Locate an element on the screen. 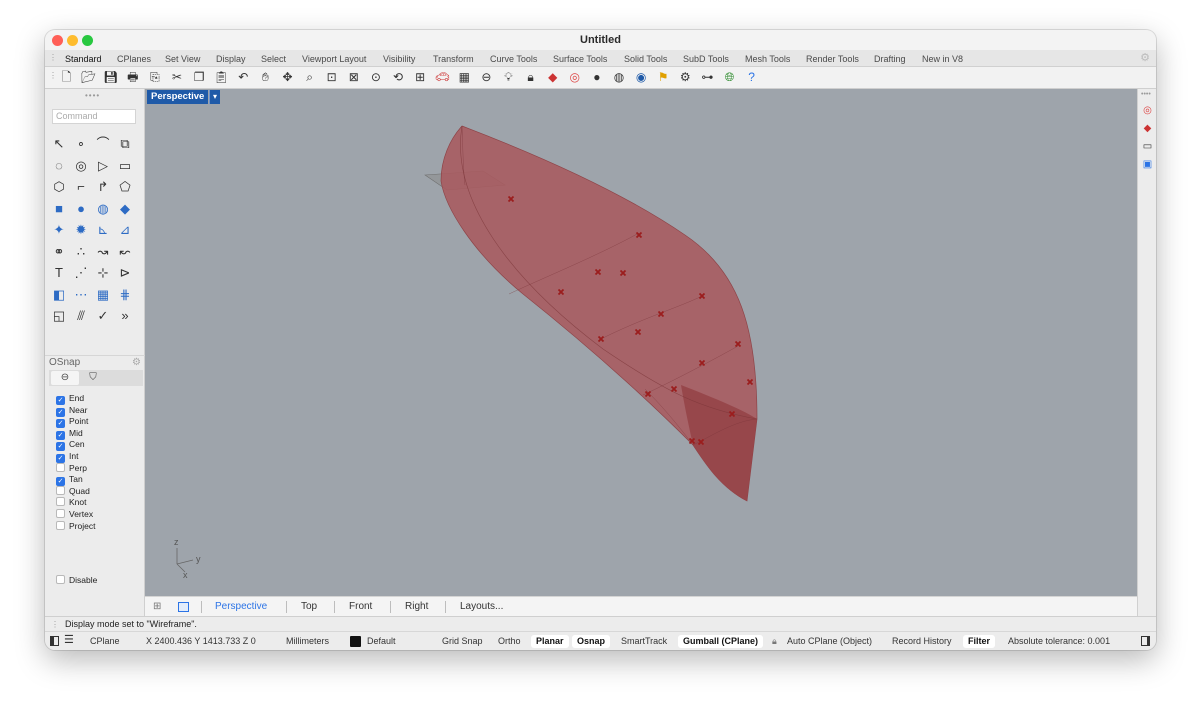 The image size is (1200, 708). point-tool-icon: ∘ is located at coordinates (81, 144).